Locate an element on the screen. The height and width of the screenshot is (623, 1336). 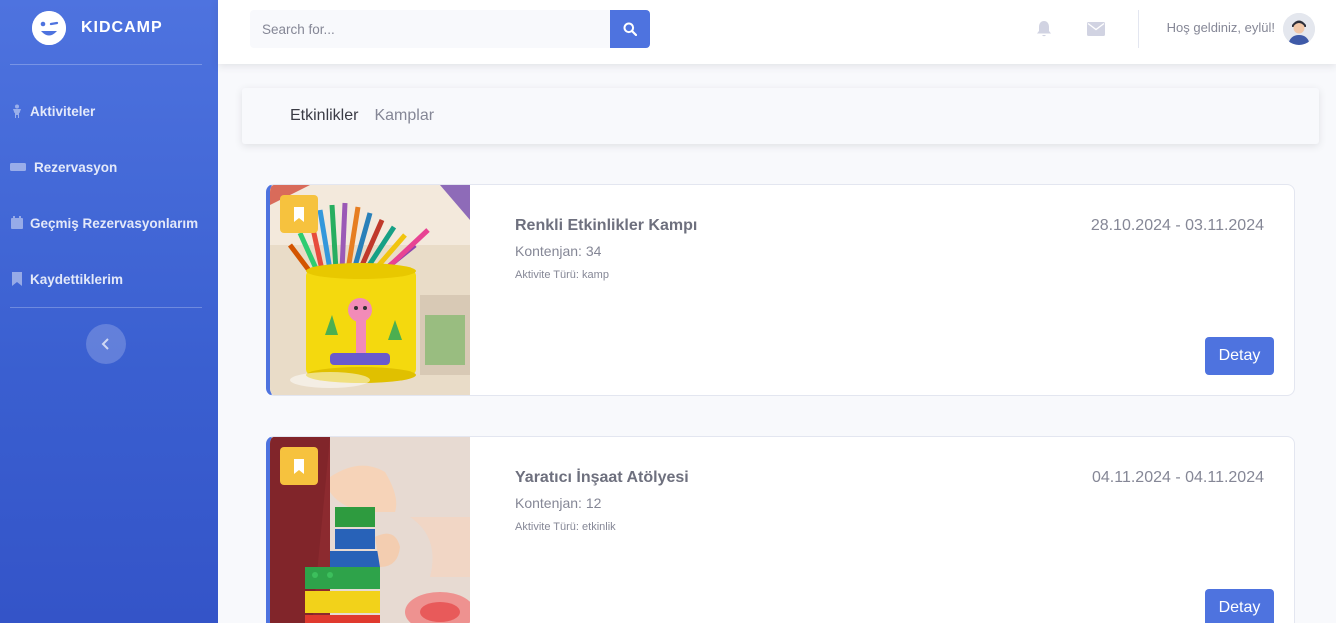
activity-title: Yaratıcı İnşaat Atölyesi is located at coordinates (602, 477).